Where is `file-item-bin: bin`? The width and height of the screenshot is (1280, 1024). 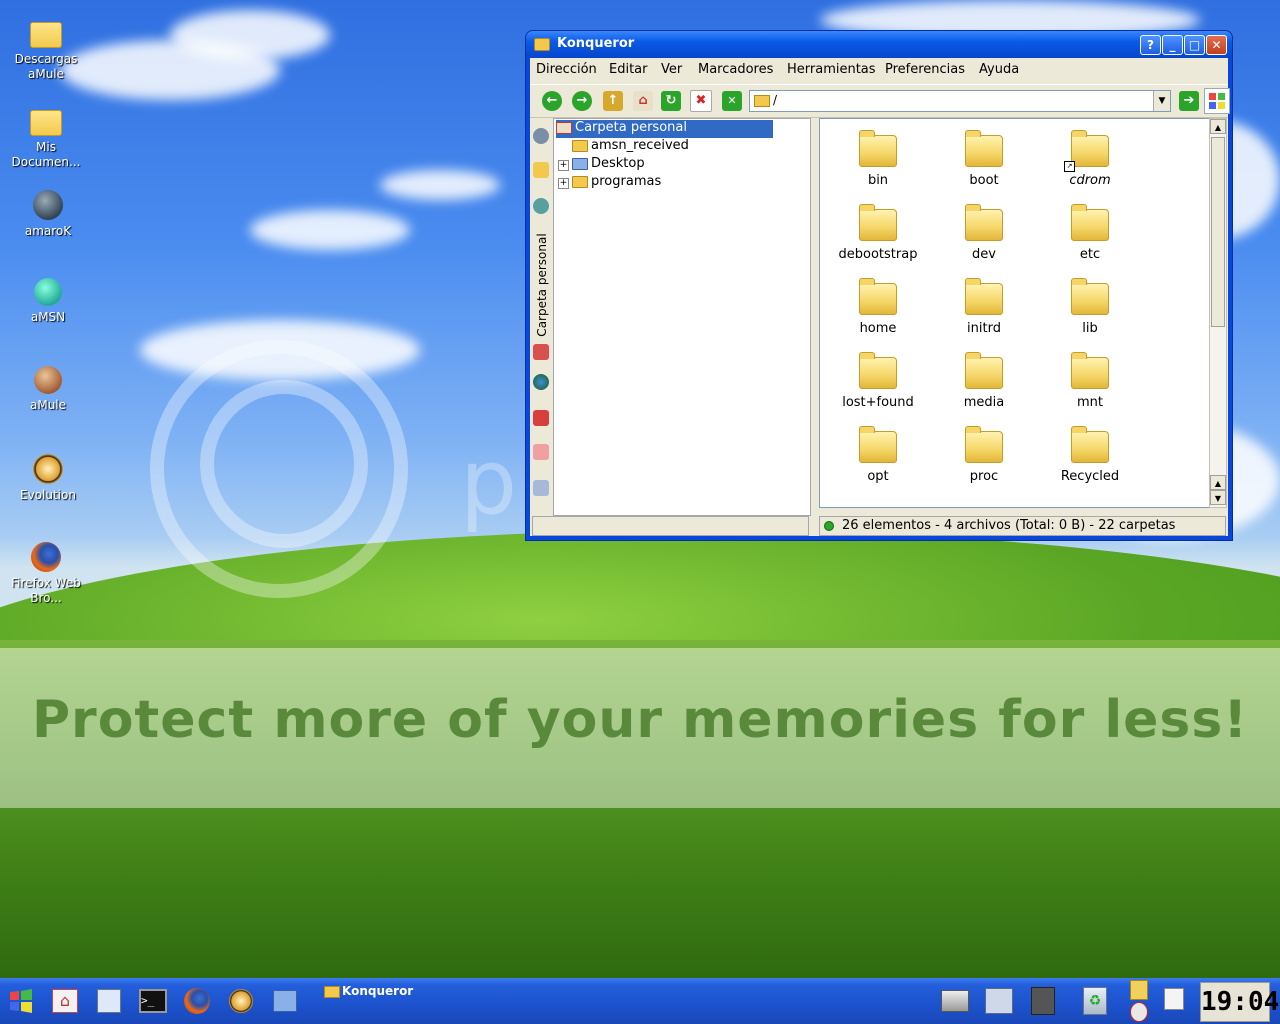
file-item-bin: bin is located at coordinates (878, 162).